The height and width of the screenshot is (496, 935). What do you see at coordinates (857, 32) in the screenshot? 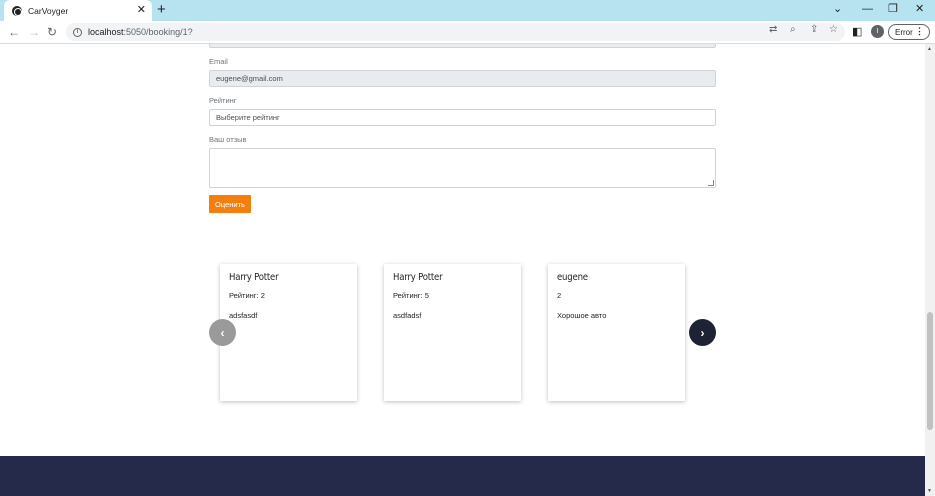
I see `sidebar-icon: ◧` at bounding box center [857, 32].